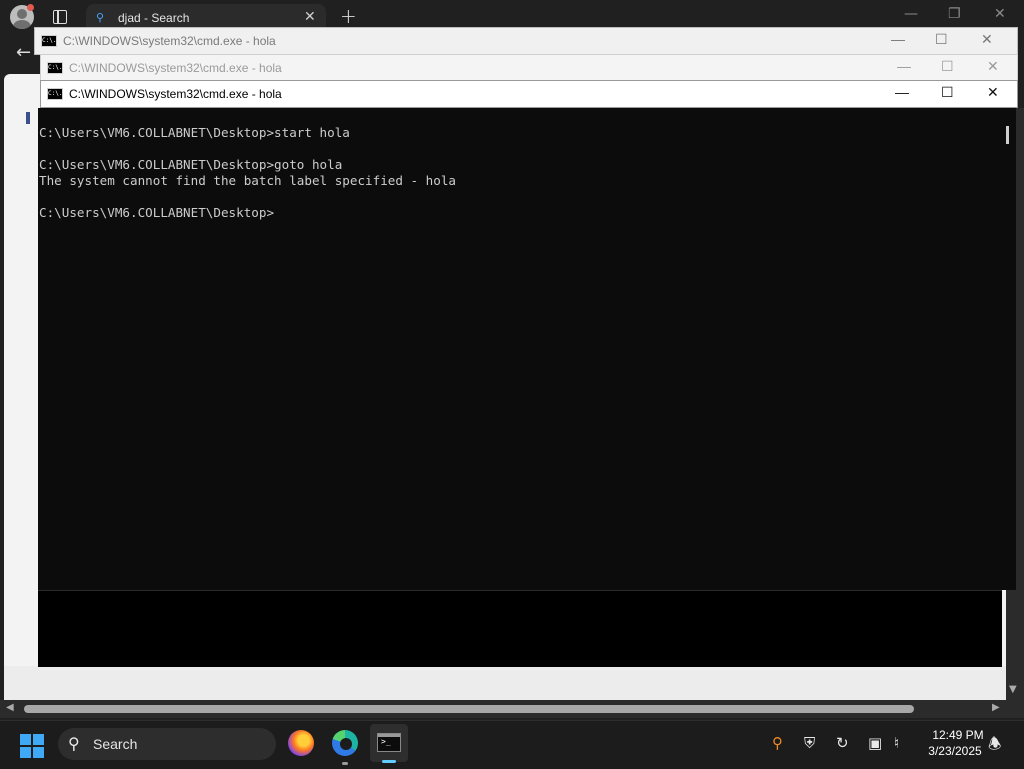  What do you see at coordinates (1007, 135) in the screenshot?
I see `console-scroll-thumb` at bounding box center [1007, 135].